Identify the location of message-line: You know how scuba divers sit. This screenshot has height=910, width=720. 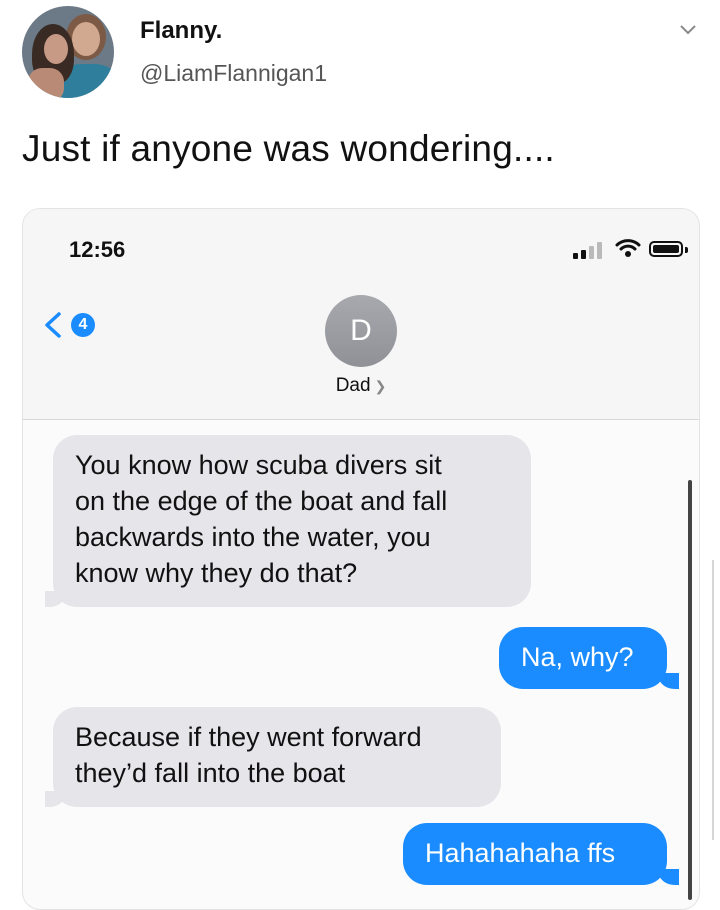
(258, 465).